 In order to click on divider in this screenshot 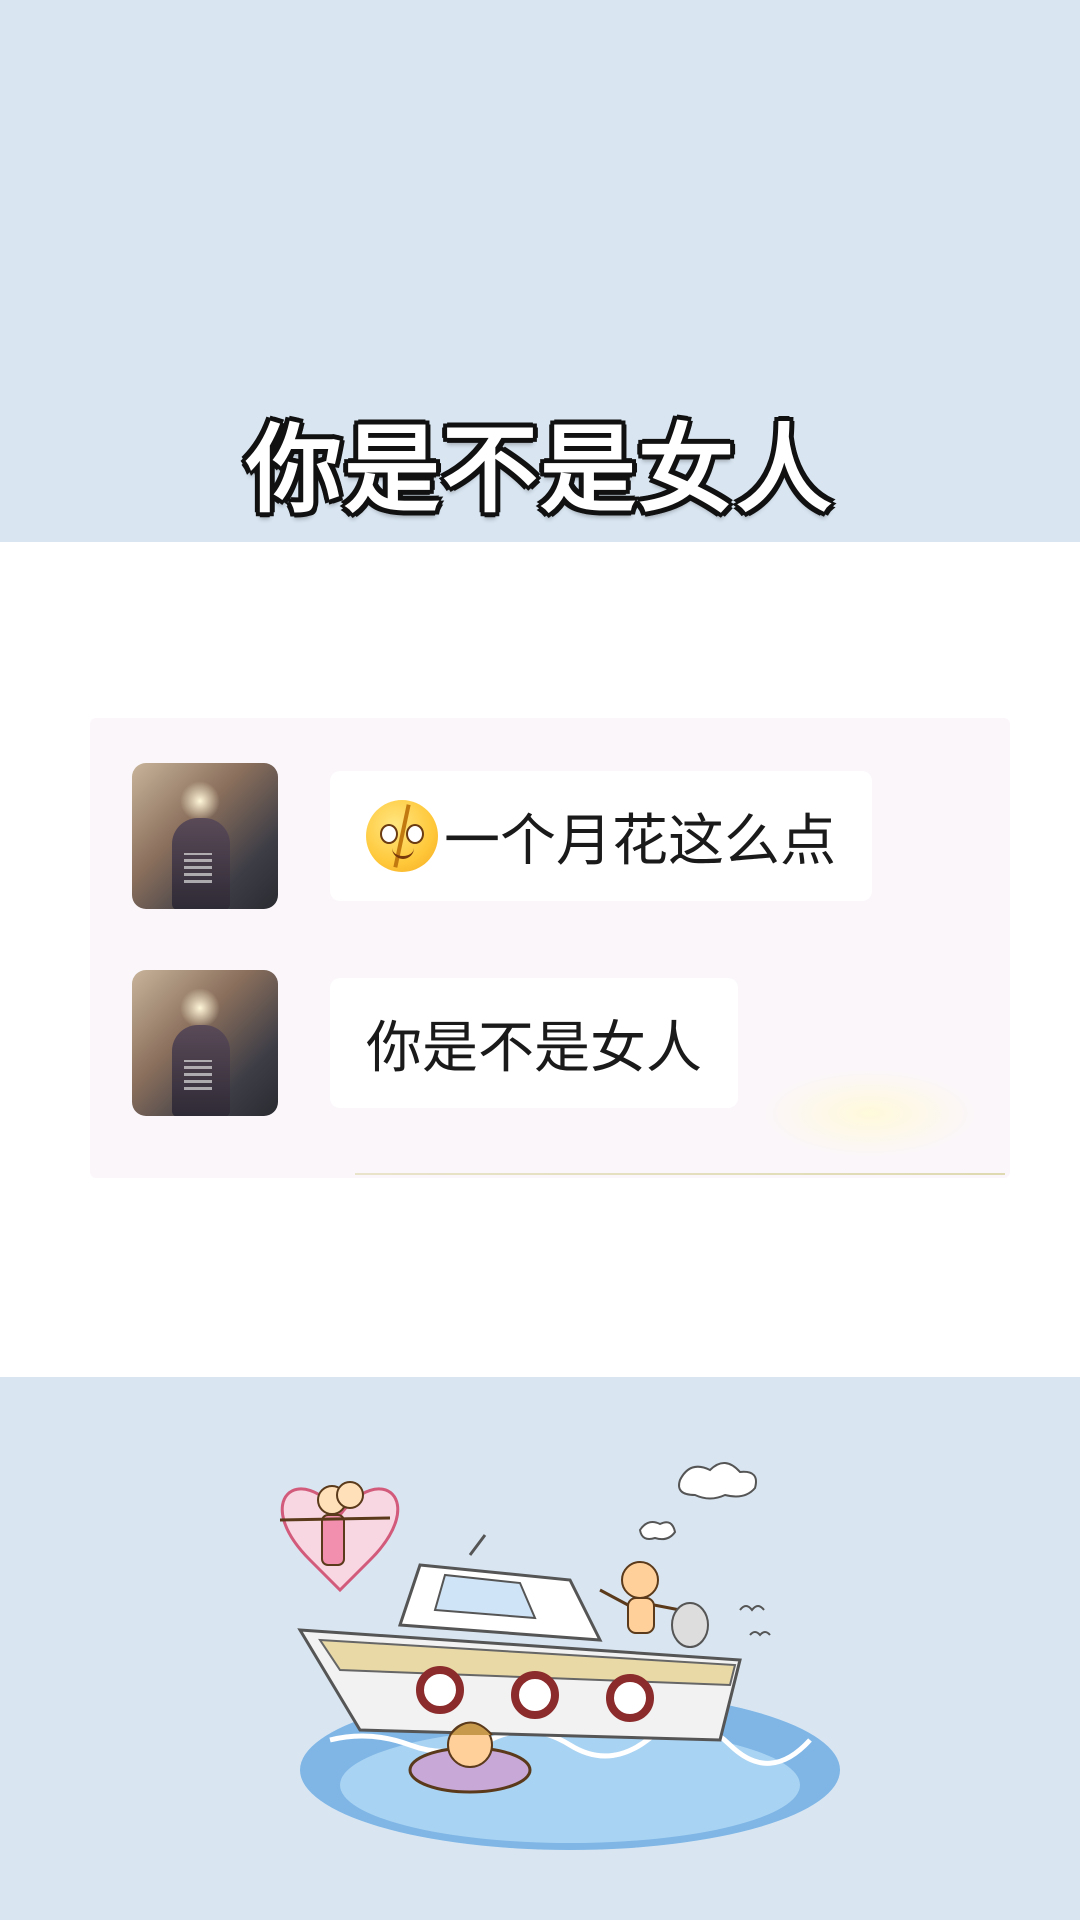, I will do `click(680, 1174)`.